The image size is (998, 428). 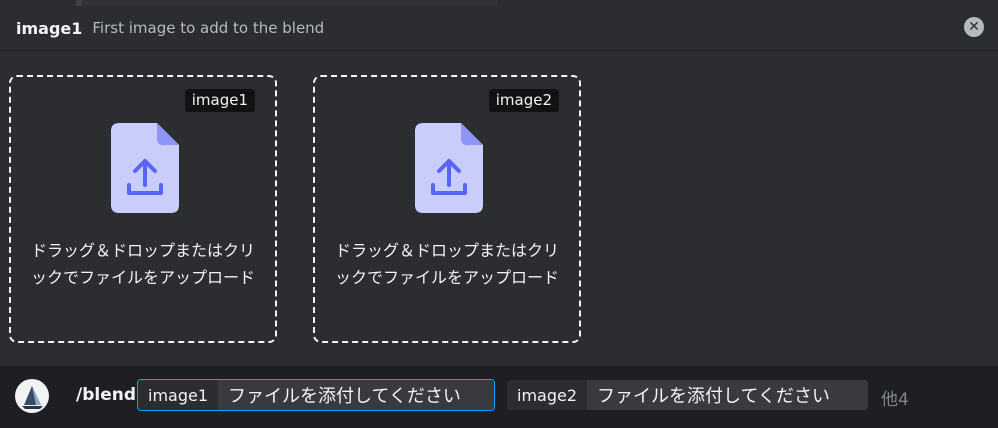 I want to click on param-name: image1, so click(x=178, y=395).